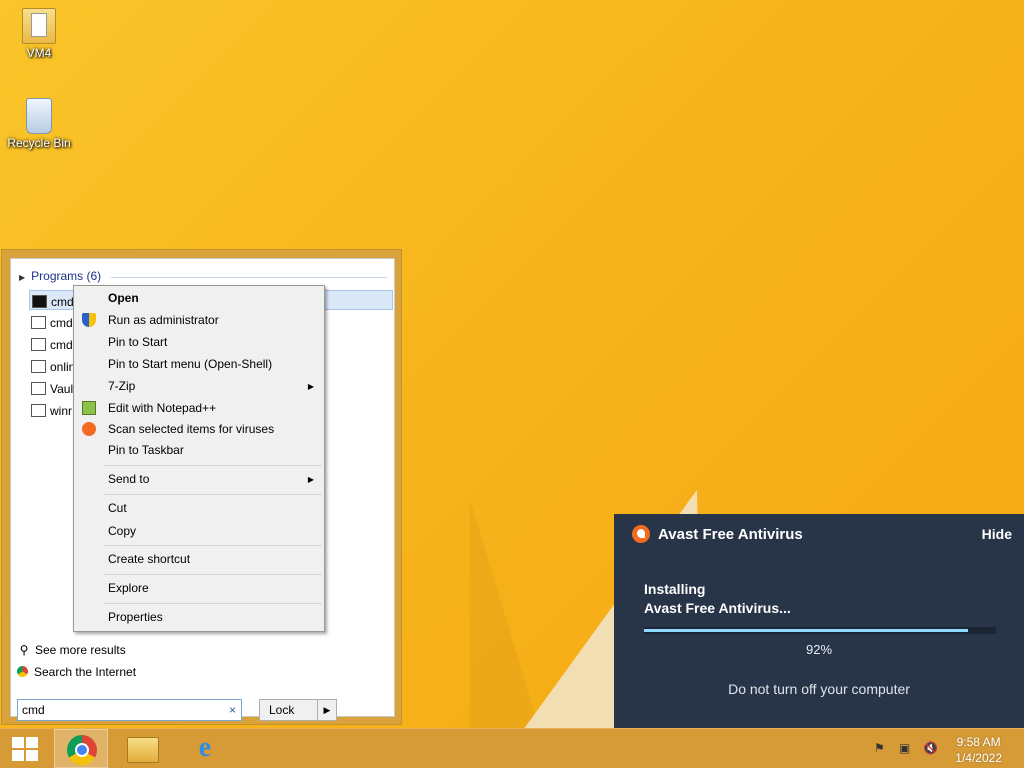 The height and width of the screenshot is (768, 1024). Describe the element at coordinates (997, 534) in the screenshot. I see `hide-button: Hide` at that location.